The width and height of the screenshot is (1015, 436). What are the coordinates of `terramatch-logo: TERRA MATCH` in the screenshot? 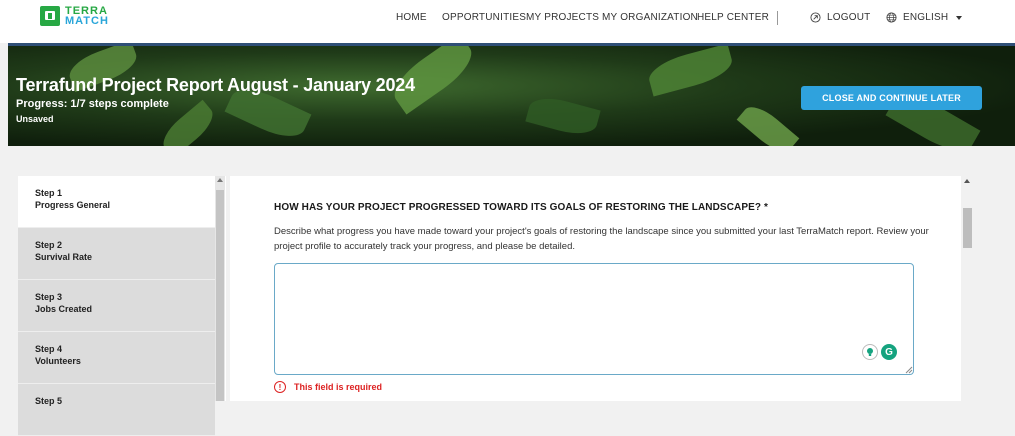 It's located at (74, 16).